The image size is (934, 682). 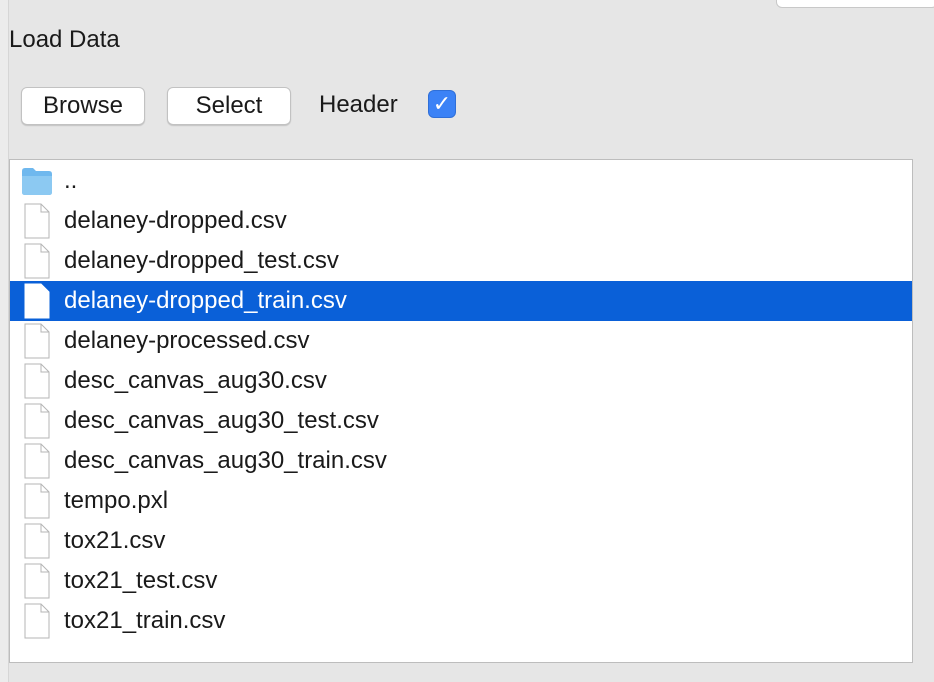 I want to click on file-row: tox21.csv, so click(x=461, y=541).